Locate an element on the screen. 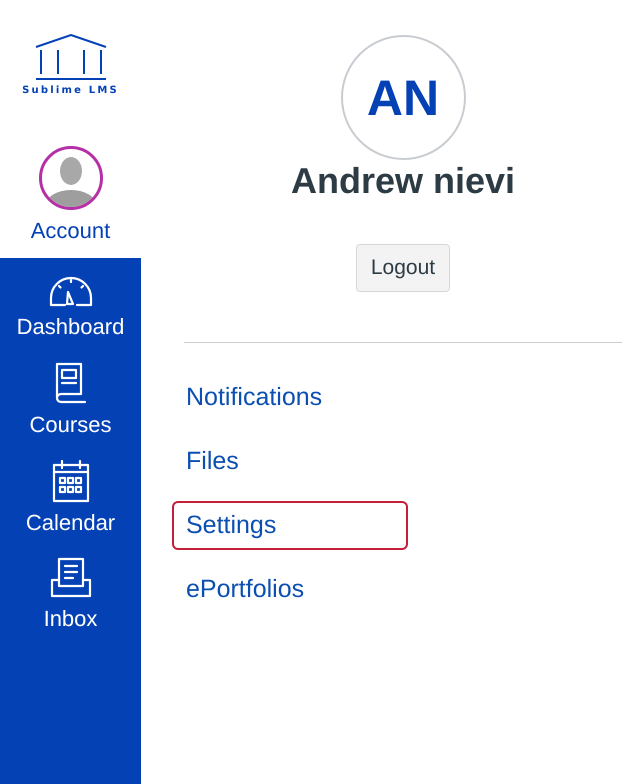 This screenshot has height=784, width=622. avatar-initials: AN is located at coordinates (403, 97).